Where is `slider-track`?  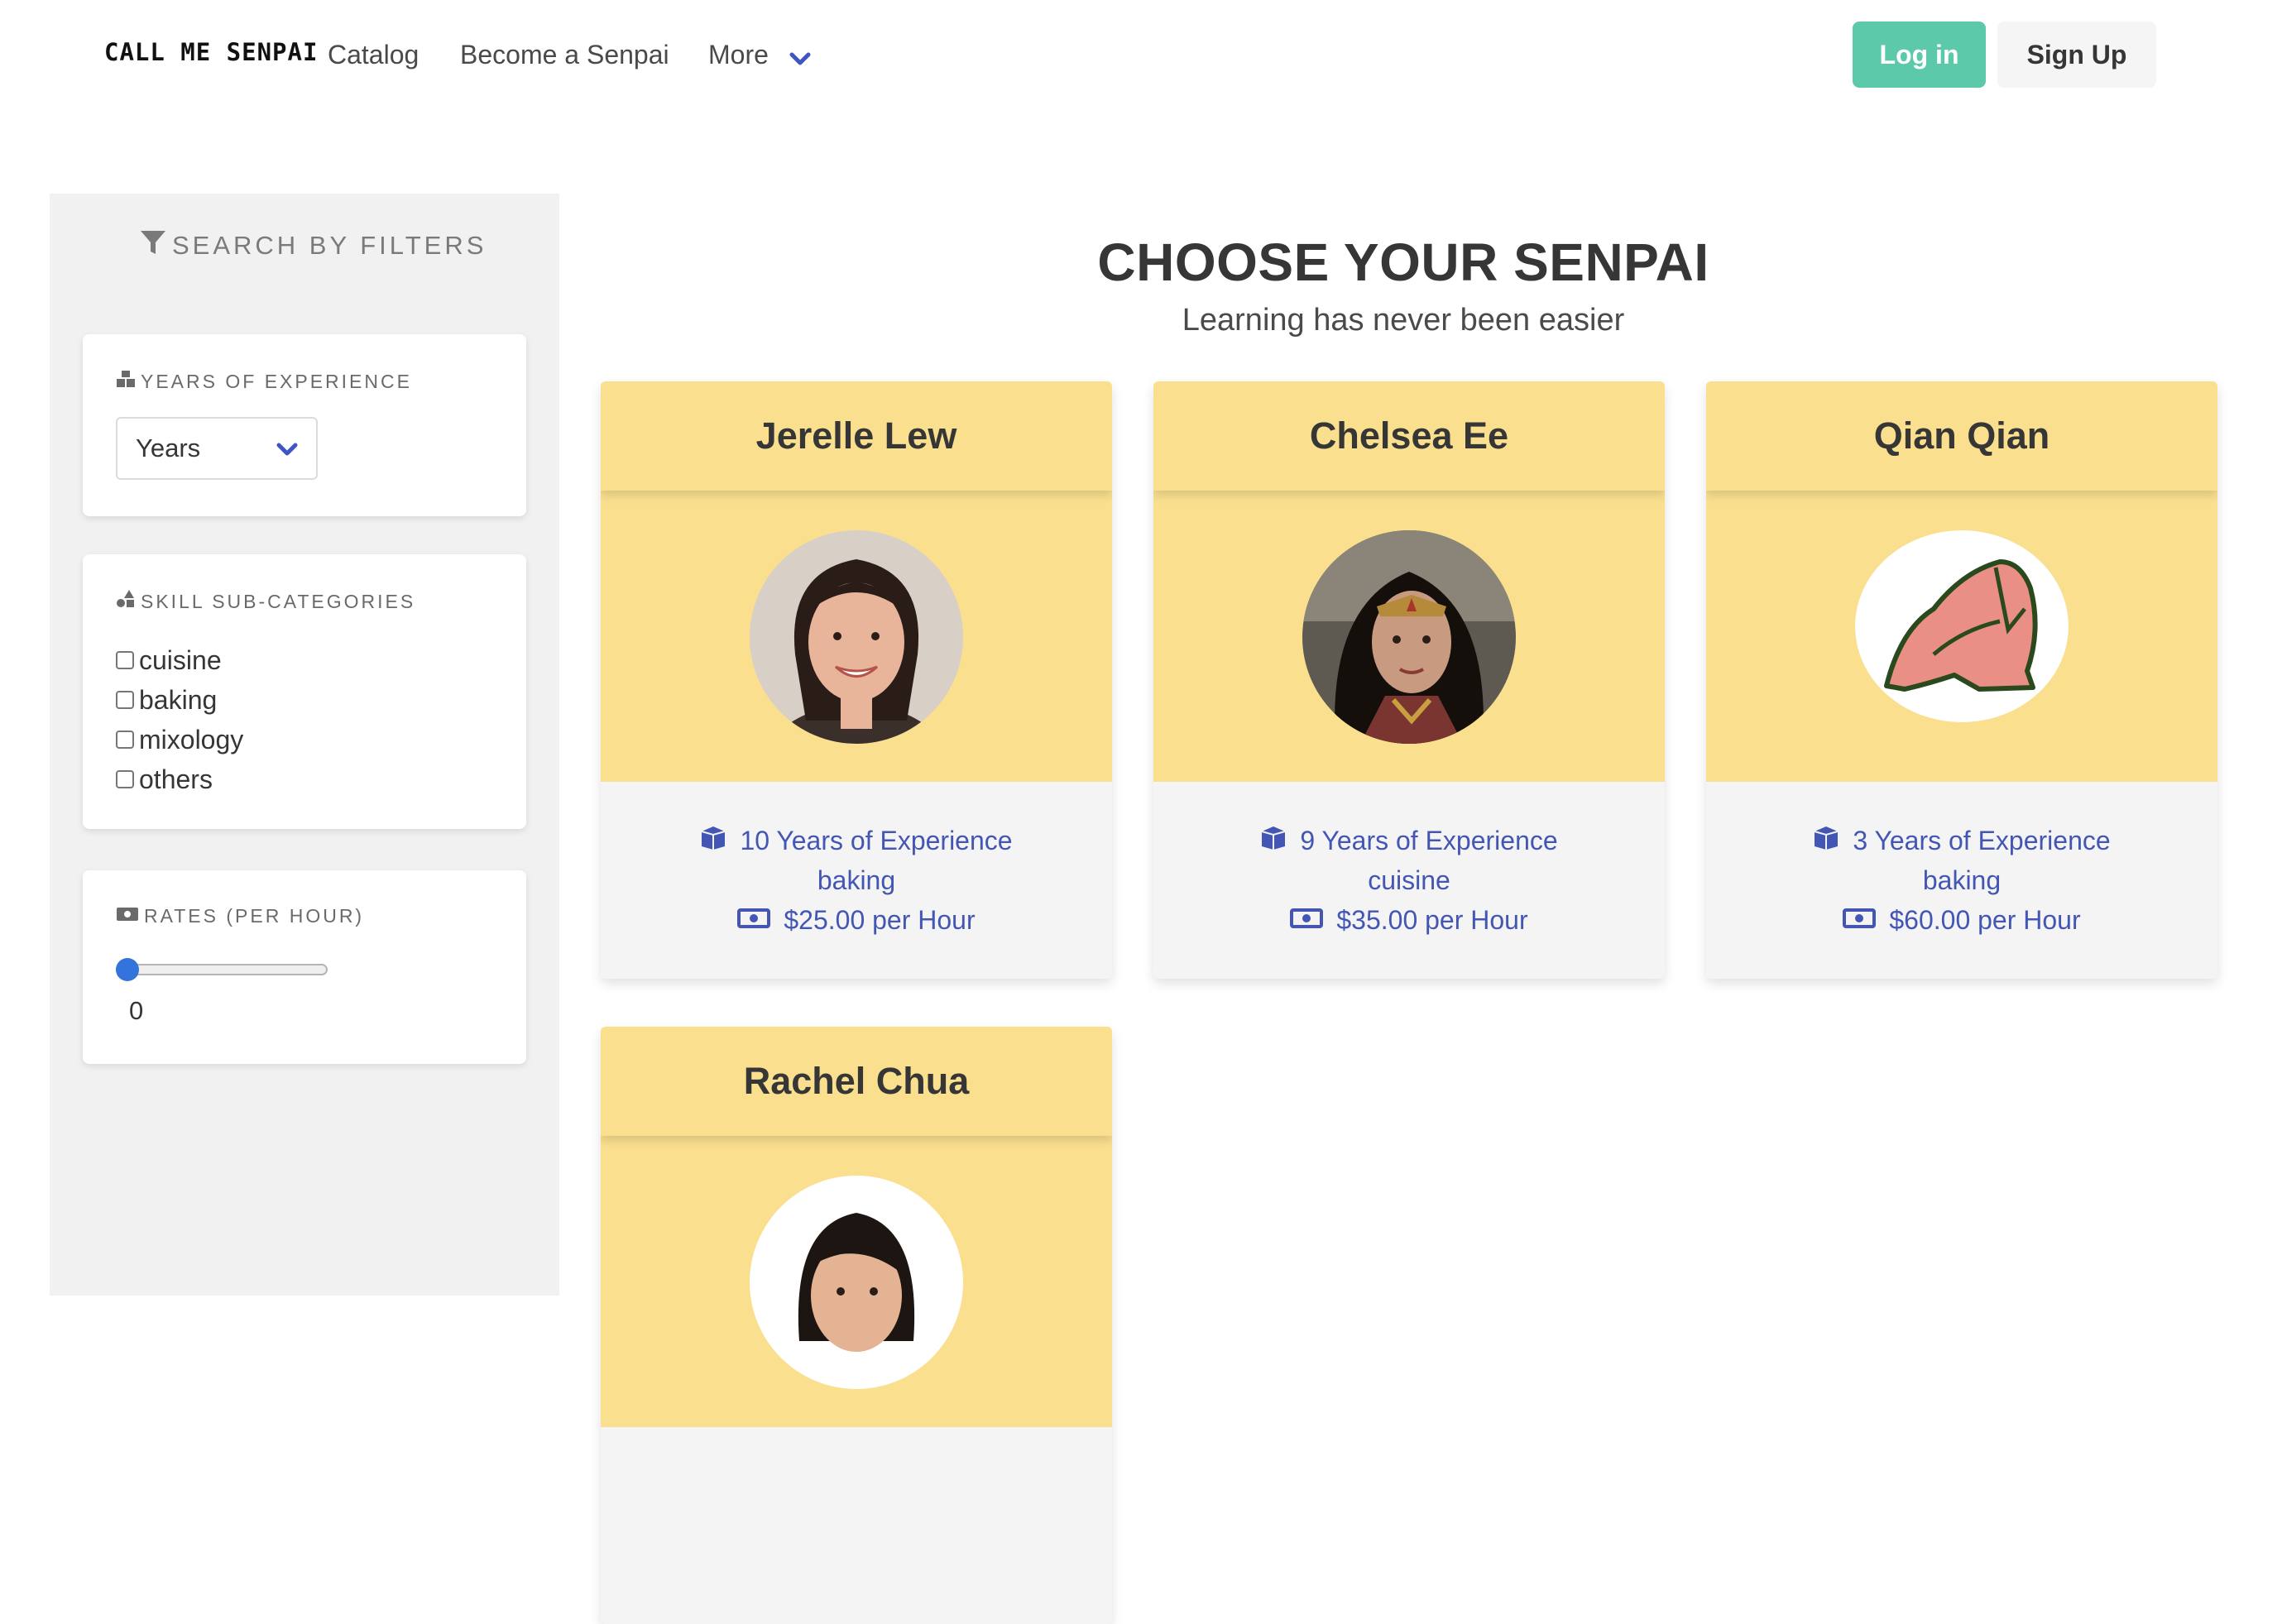
slider-track is located at coordinates (222, 969).